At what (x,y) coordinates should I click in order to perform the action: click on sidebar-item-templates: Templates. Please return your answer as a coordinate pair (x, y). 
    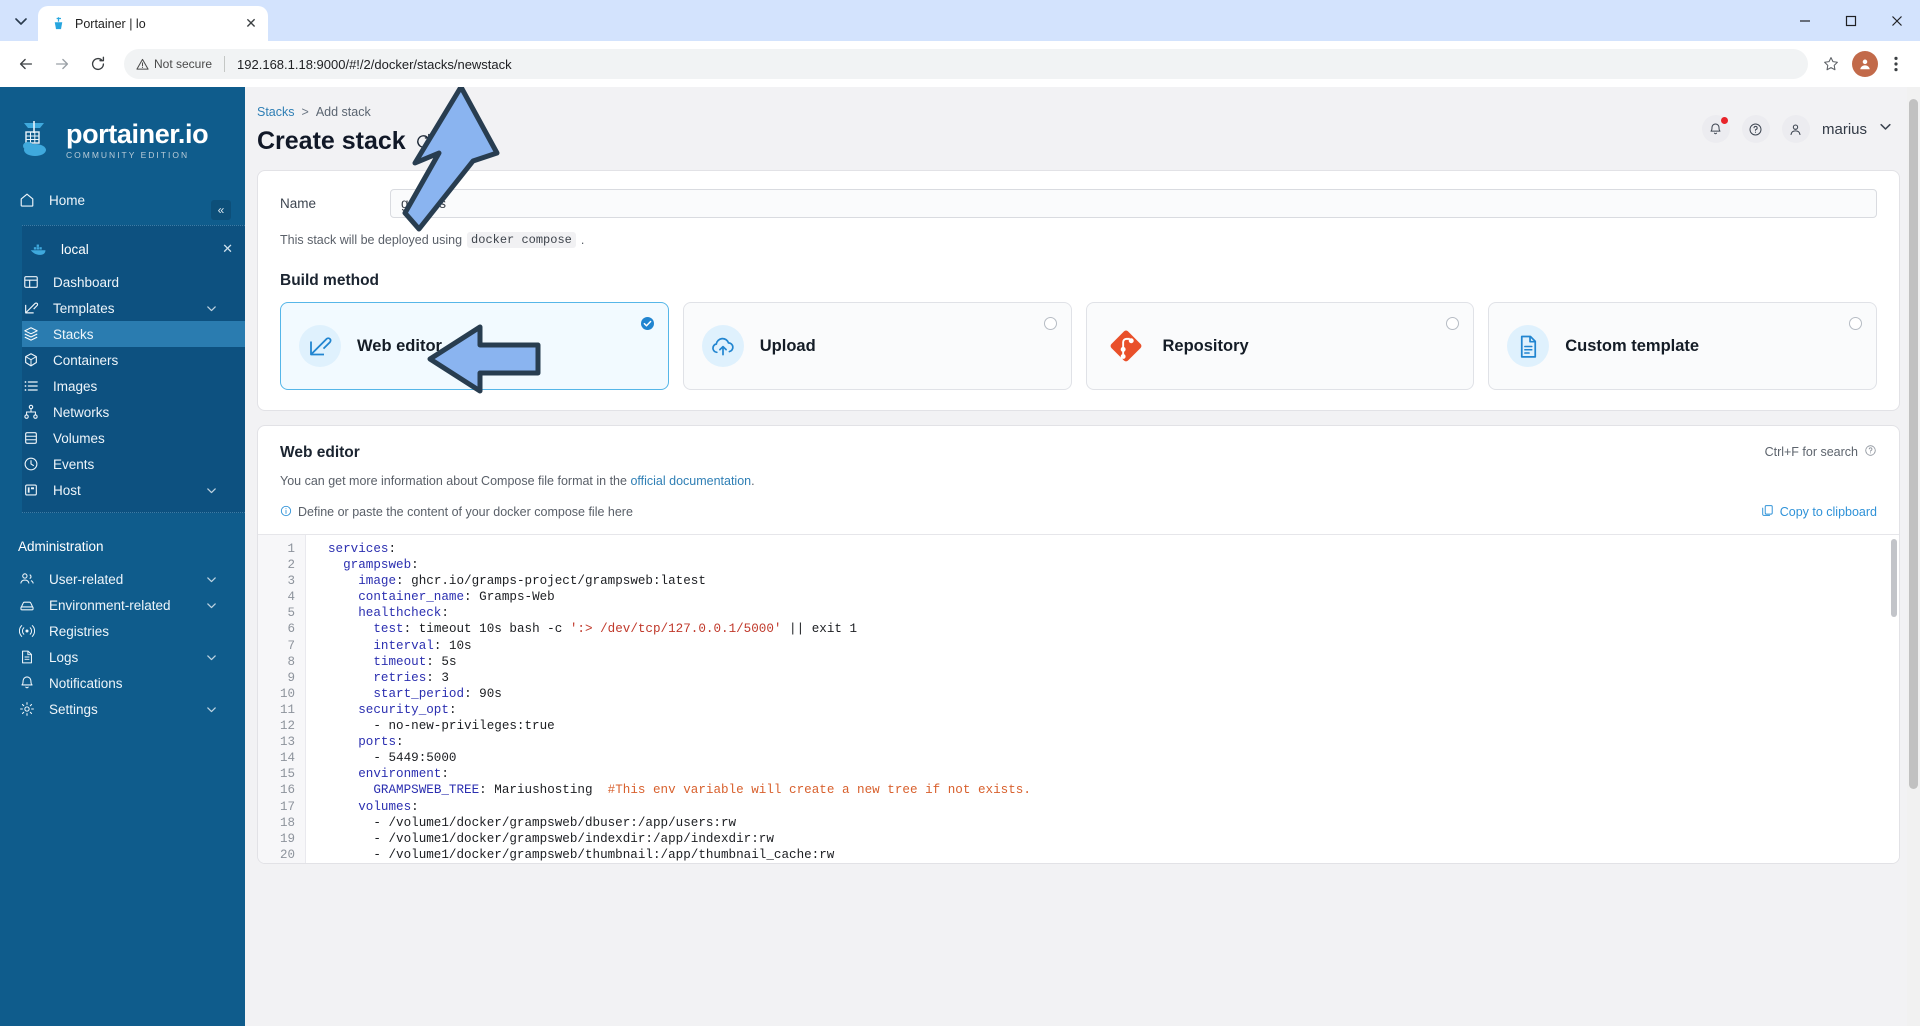
    Looking at the image, I should click on (133, 308).